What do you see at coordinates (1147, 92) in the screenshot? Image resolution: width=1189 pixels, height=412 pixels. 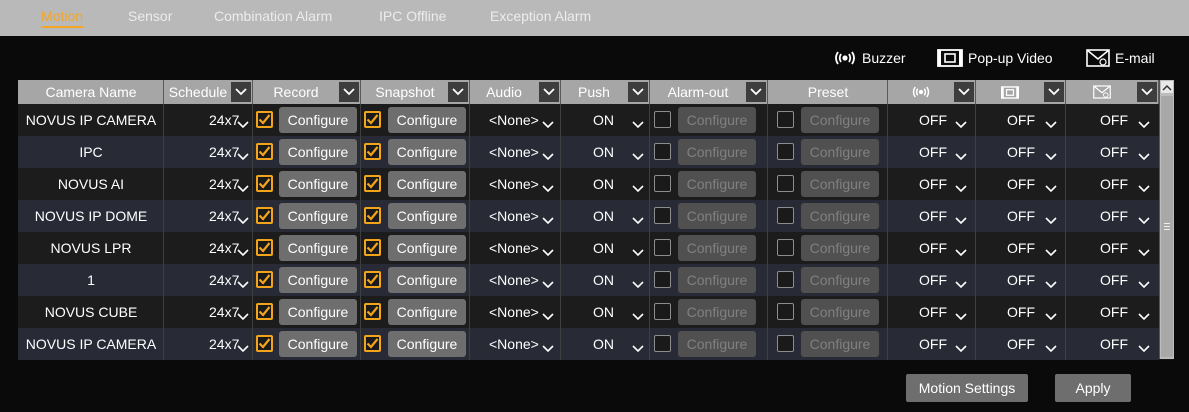 I see `email-header-dropdown` at bounding box center [1147, 92].